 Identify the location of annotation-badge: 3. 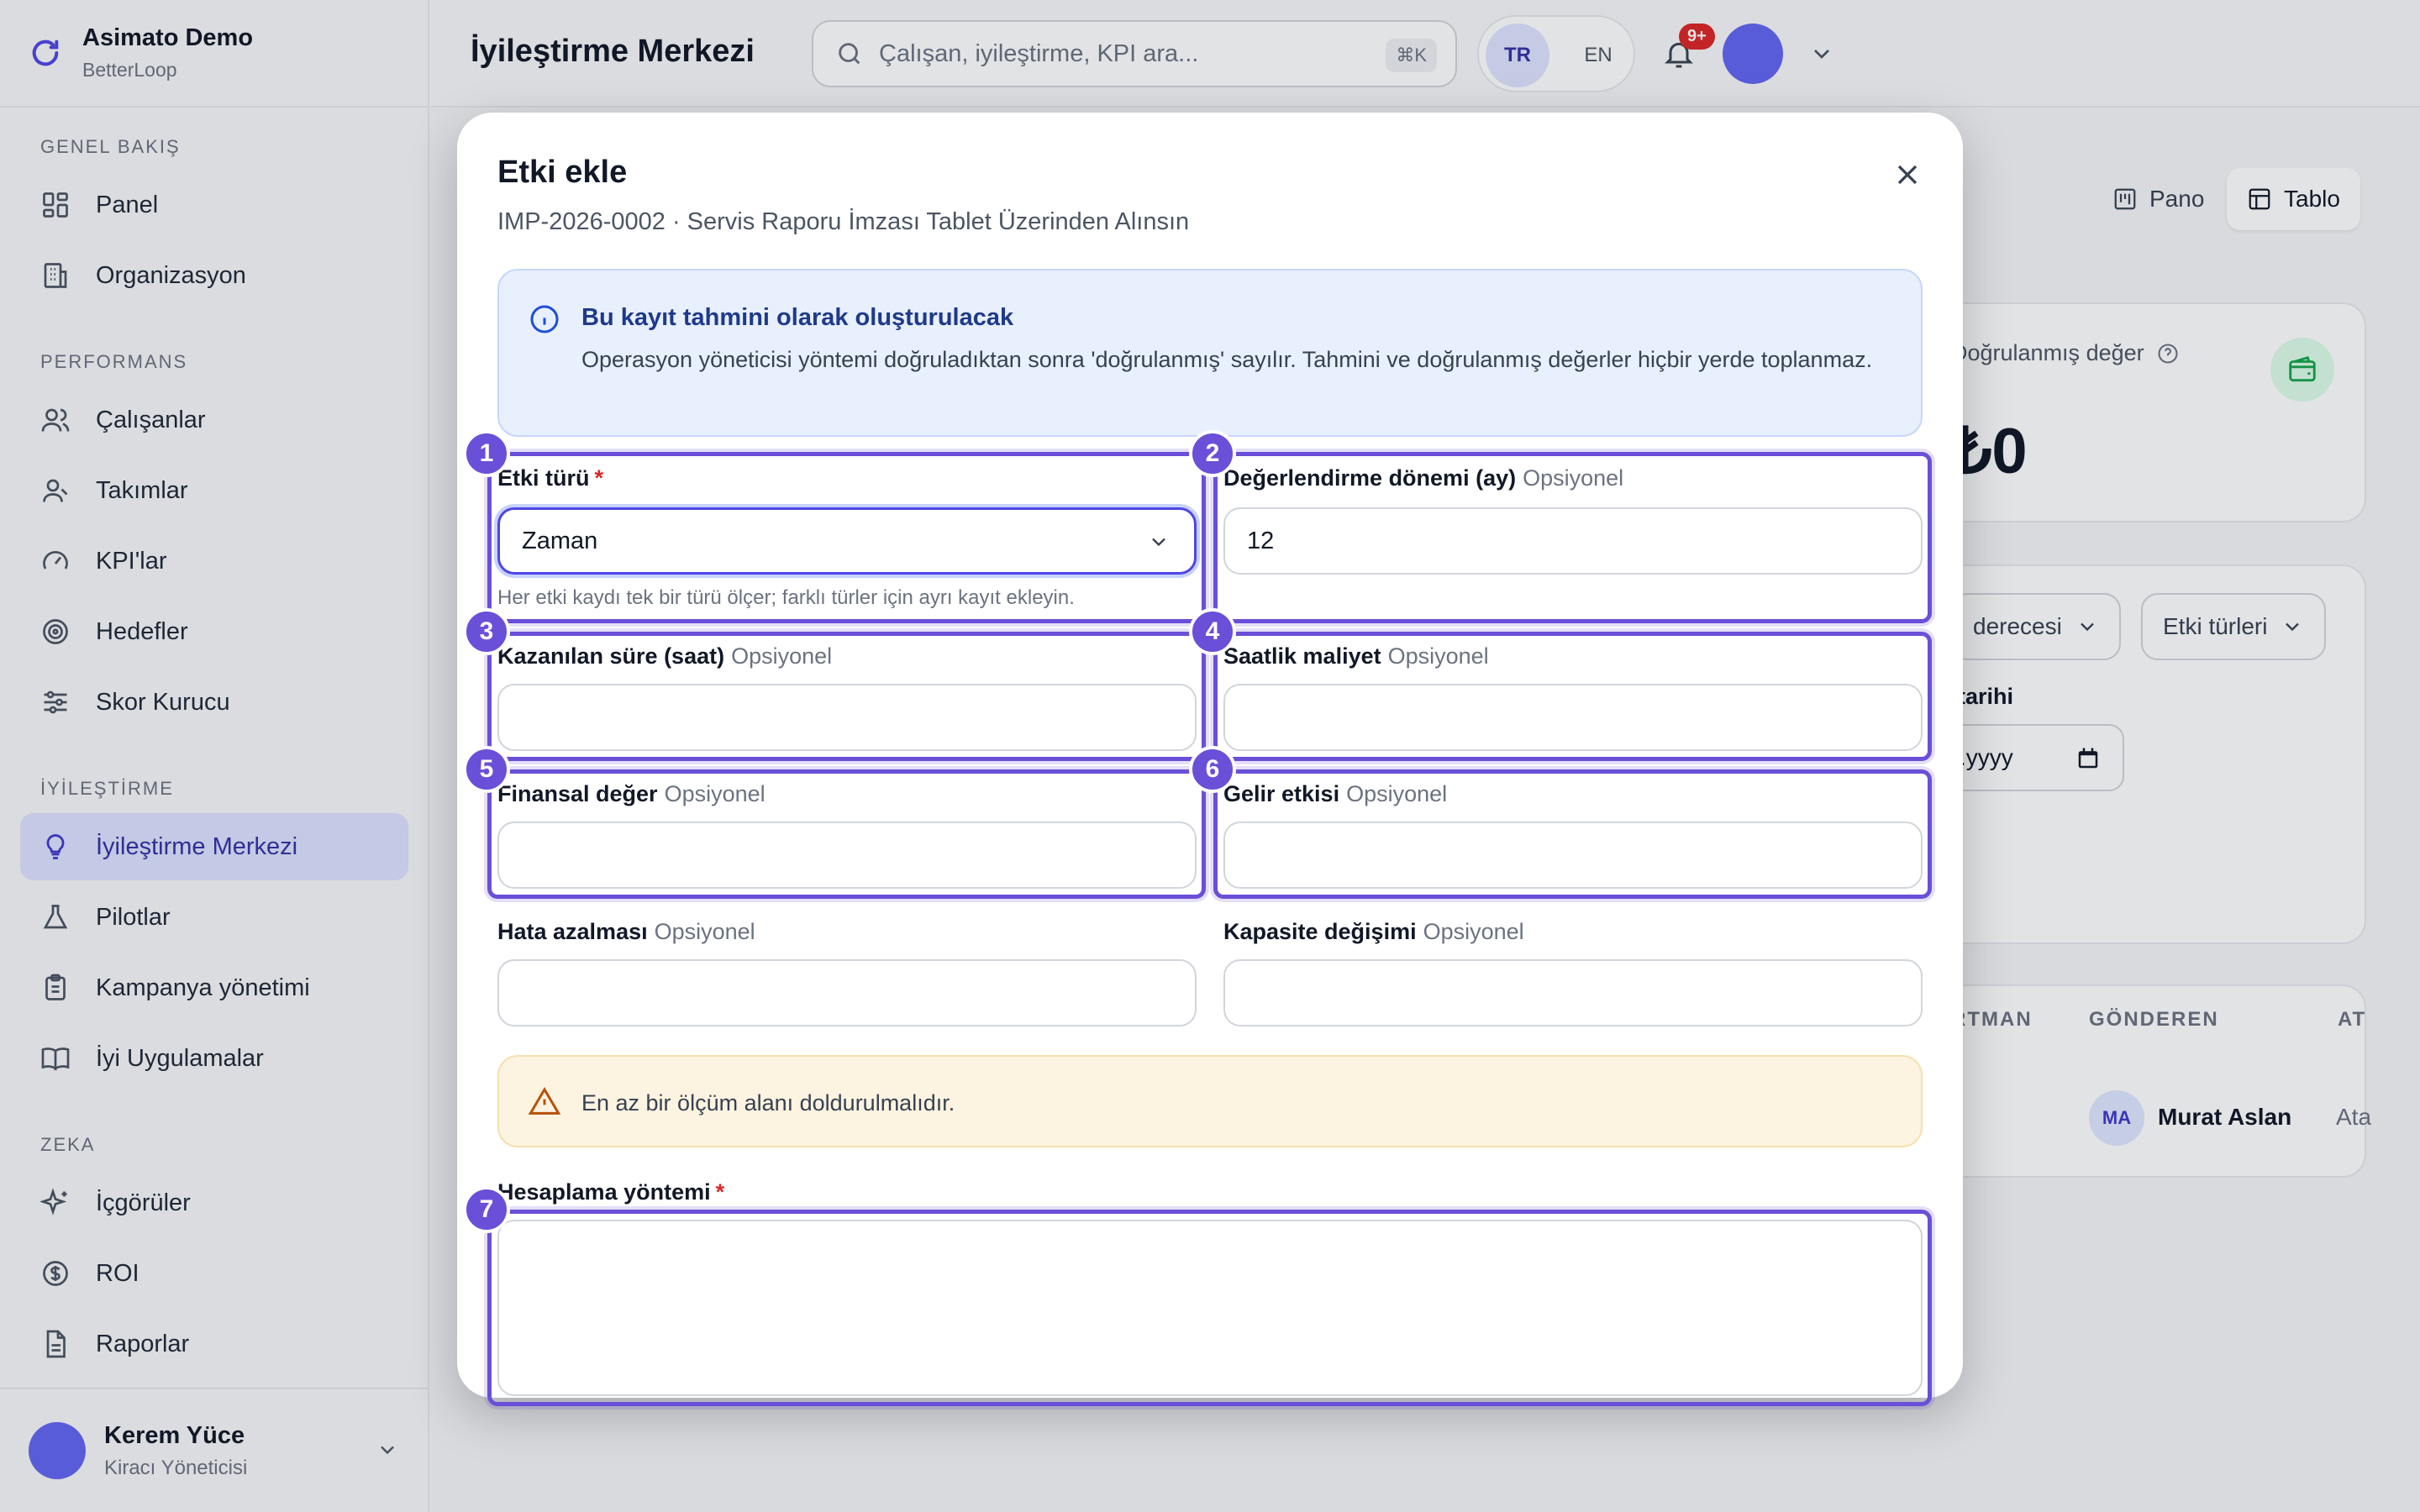
(486, 631).